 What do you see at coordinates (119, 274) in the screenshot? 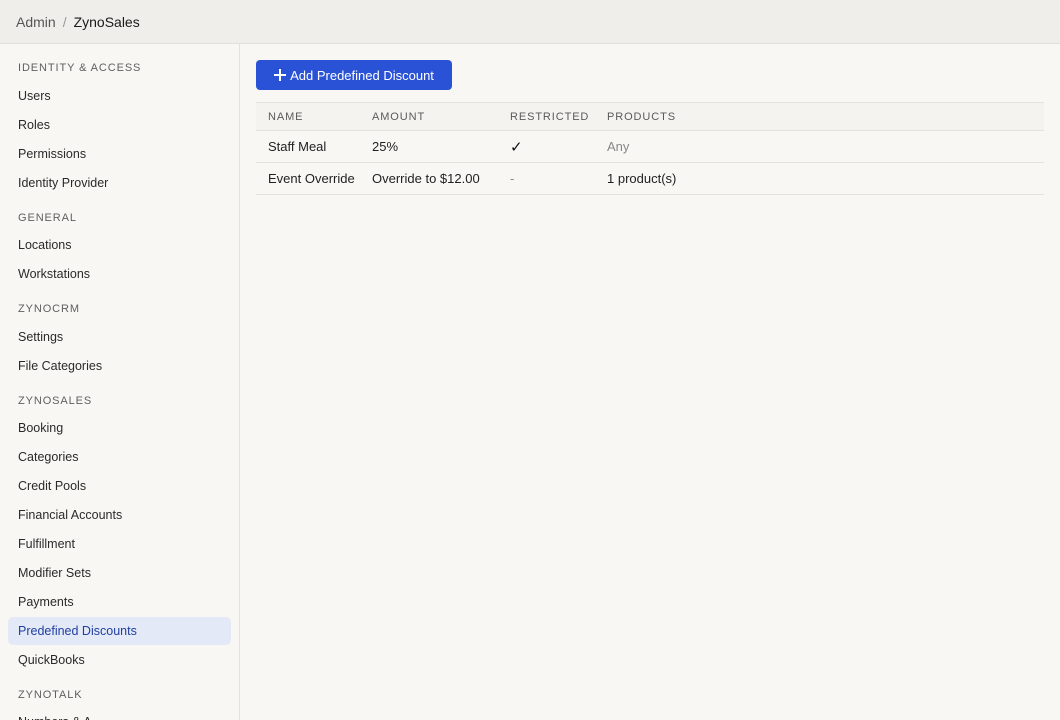
I see `sidebar-item-workstations: Workstations` at bounding box center [119, 274].